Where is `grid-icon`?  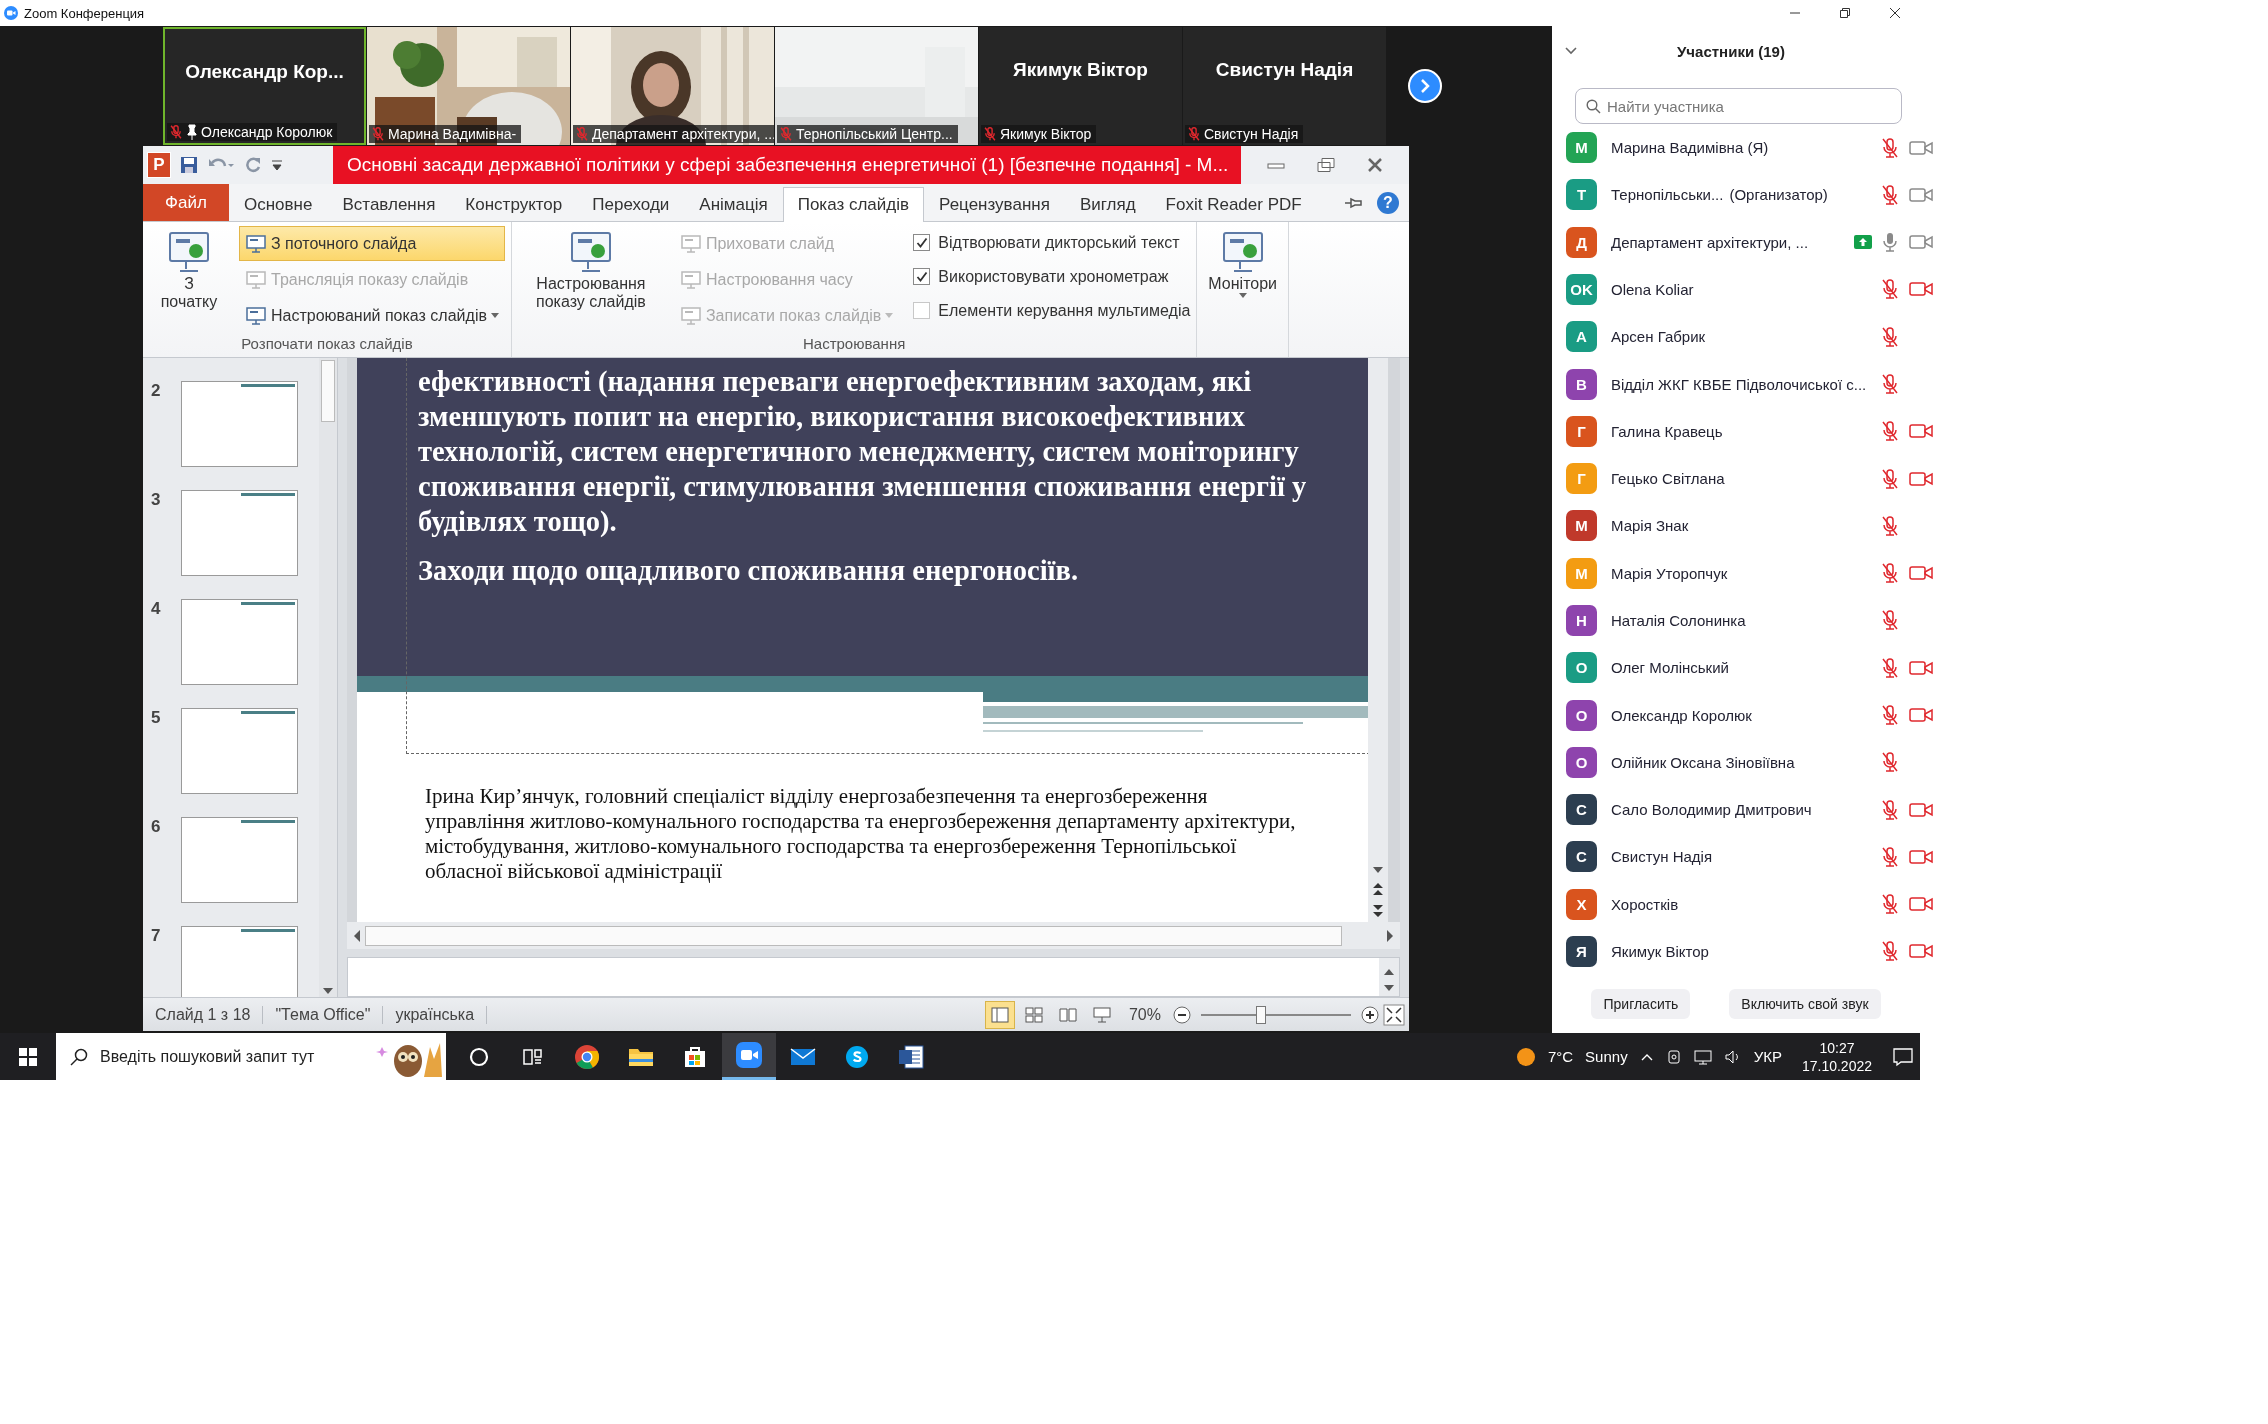 grid-icon is located at coordinates (1033, 1014).